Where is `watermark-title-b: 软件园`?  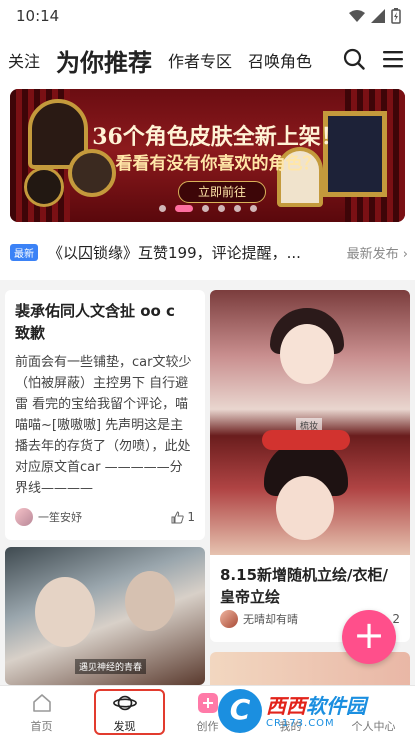
watermark-title-b: 软件园 is located at coordinates (336, 705).